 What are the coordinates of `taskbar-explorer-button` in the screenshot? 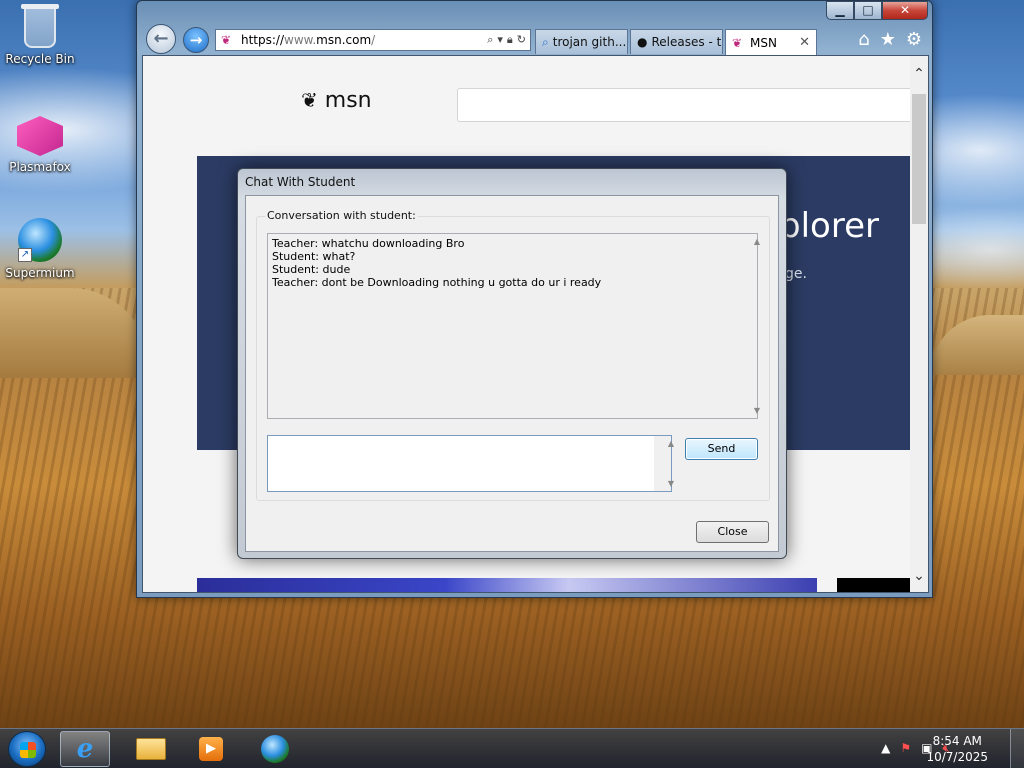 It's located at (151, 749).